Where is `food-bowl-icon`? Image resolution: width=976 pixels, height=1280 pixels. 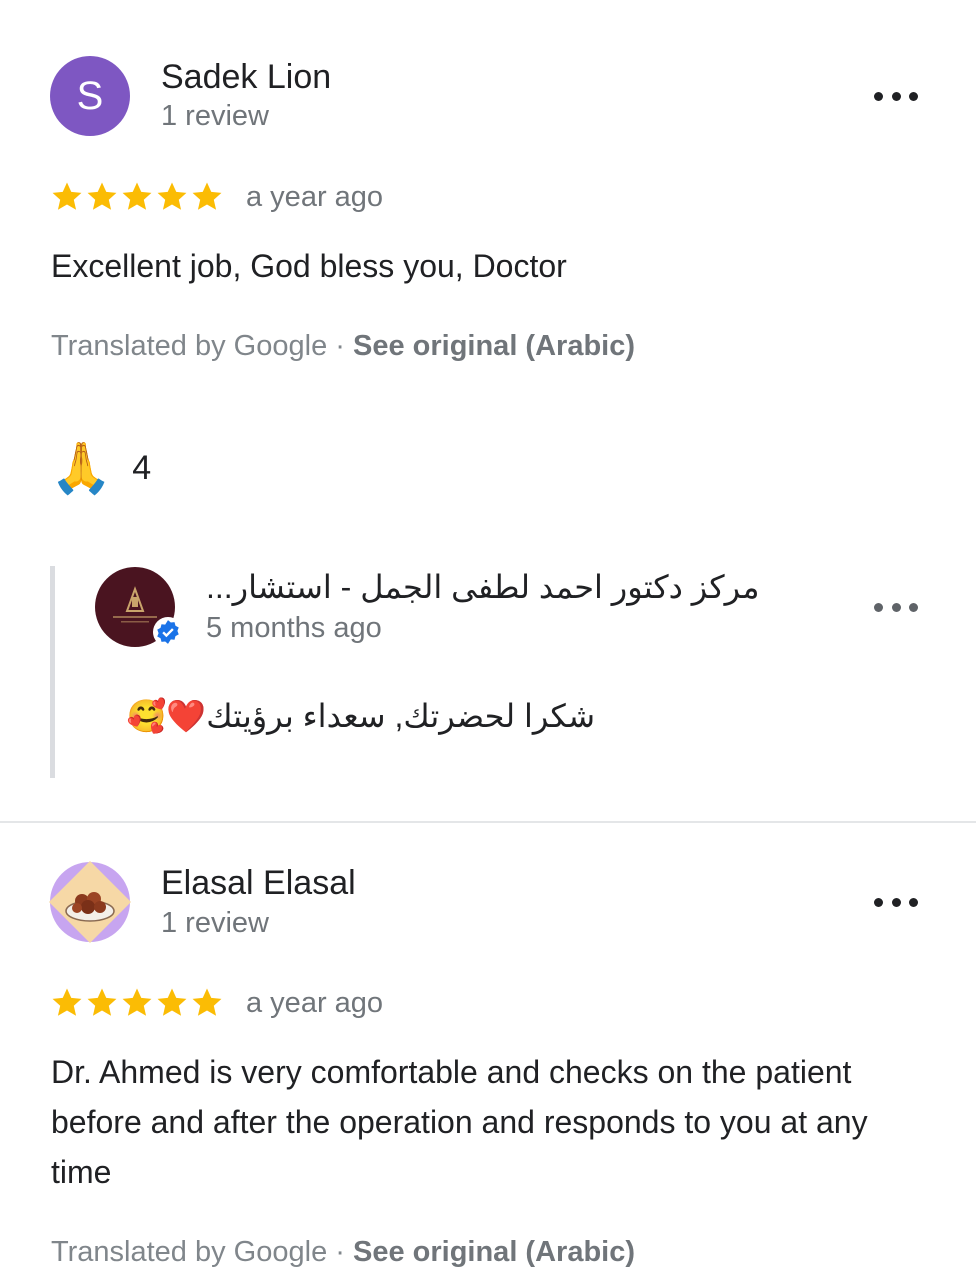
food-bowl-icon is located at coordinates (90, 907).